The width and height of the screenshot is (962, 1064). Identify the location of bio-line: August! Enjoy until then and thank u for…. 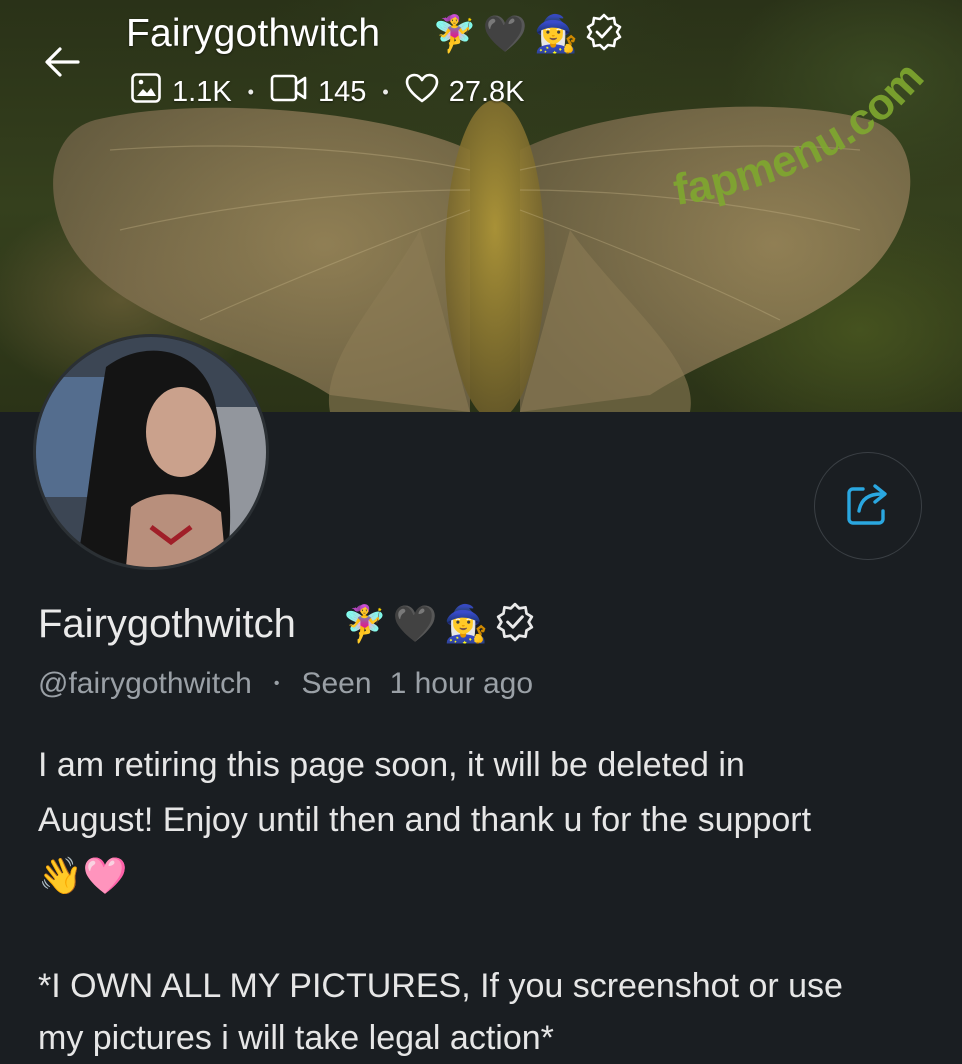
(425, 820).